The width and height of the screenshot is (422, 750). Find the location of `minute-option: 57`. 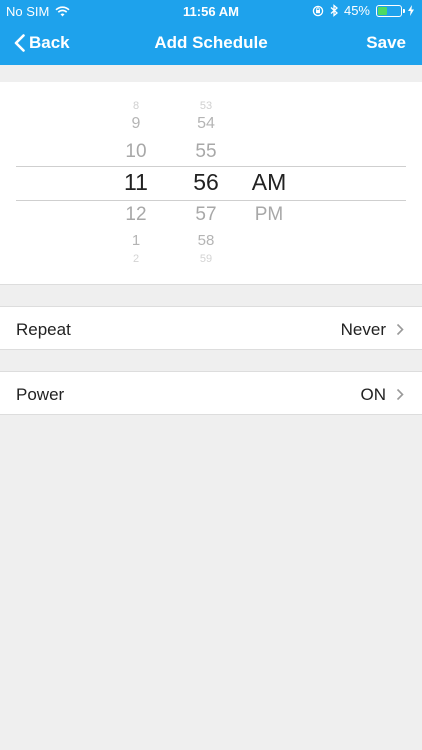

minute-option: 57 is located at coordinates (205, 215).